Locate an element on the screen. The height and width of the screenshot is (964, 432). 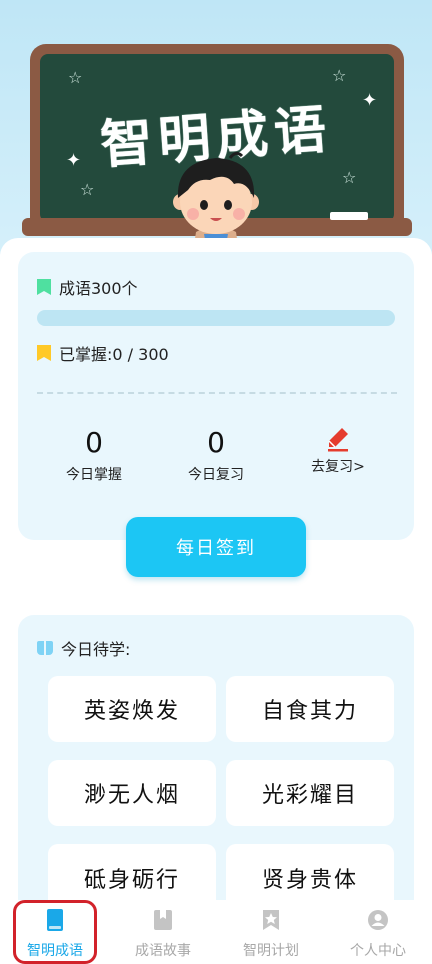
mastered-row: 已掌握:0 / 300 is located at coordinates (103, 353).